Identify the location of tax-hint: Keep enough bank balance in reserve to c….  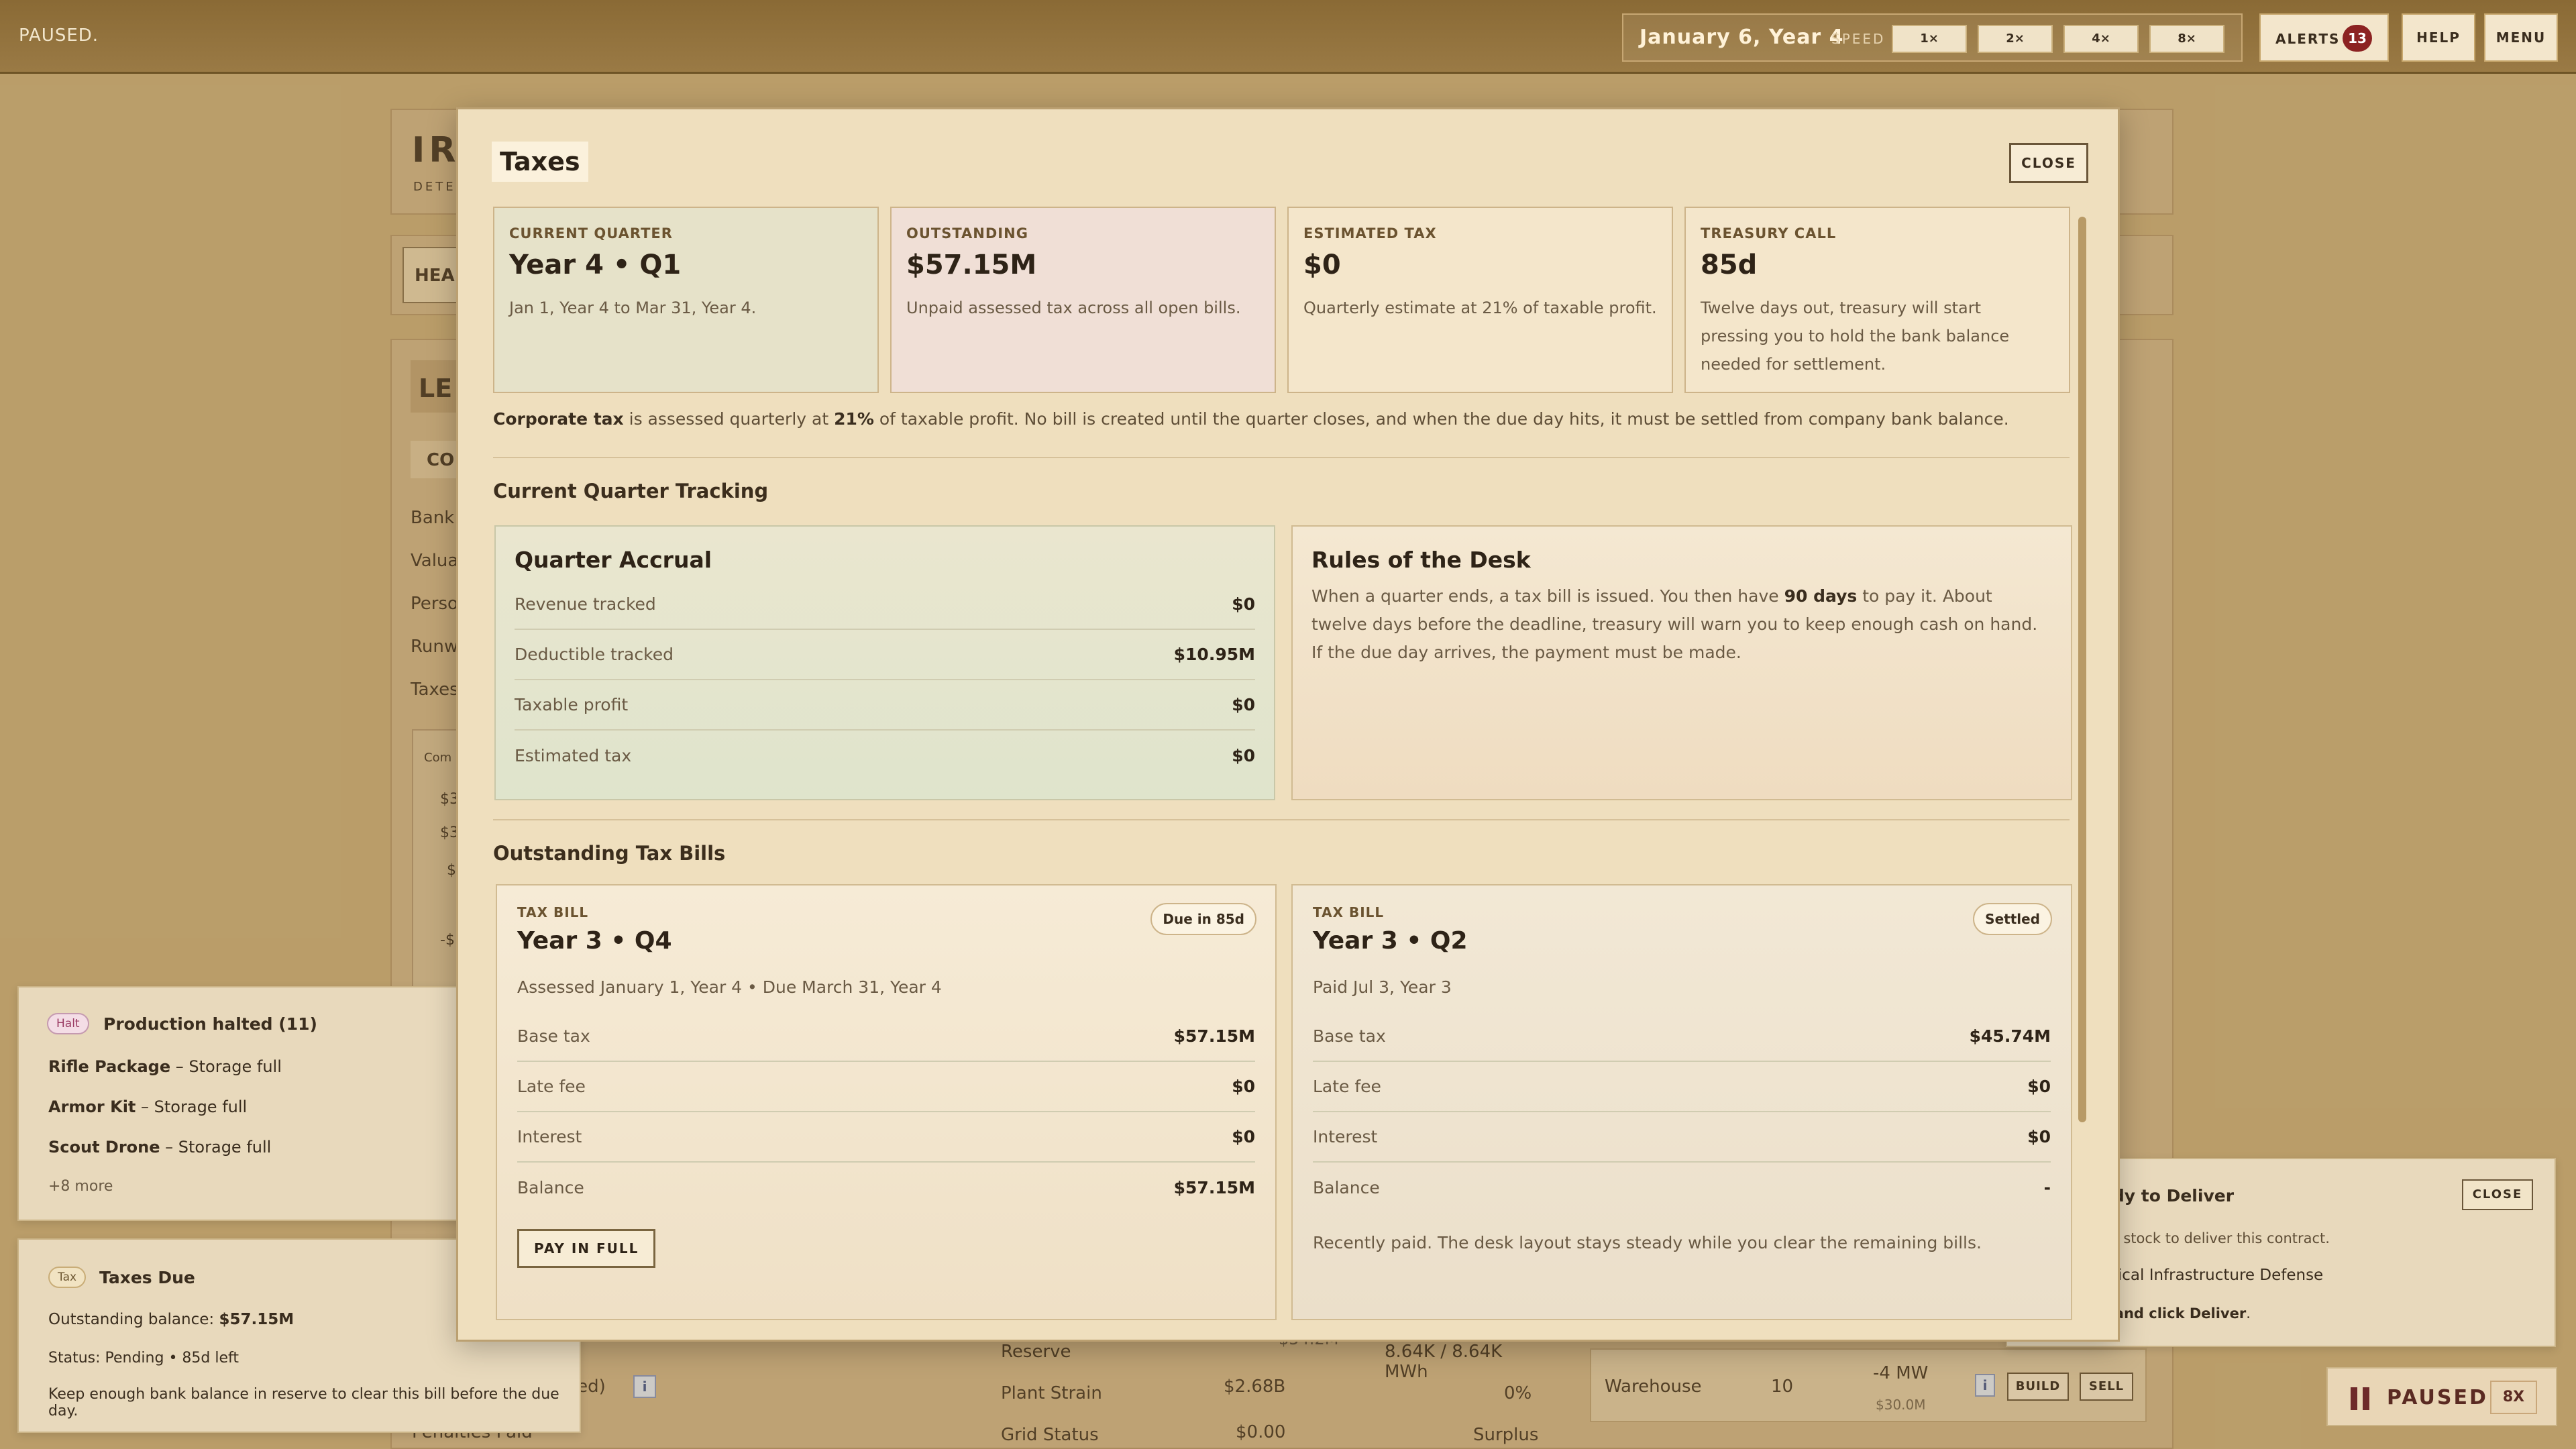
(303, 1402).